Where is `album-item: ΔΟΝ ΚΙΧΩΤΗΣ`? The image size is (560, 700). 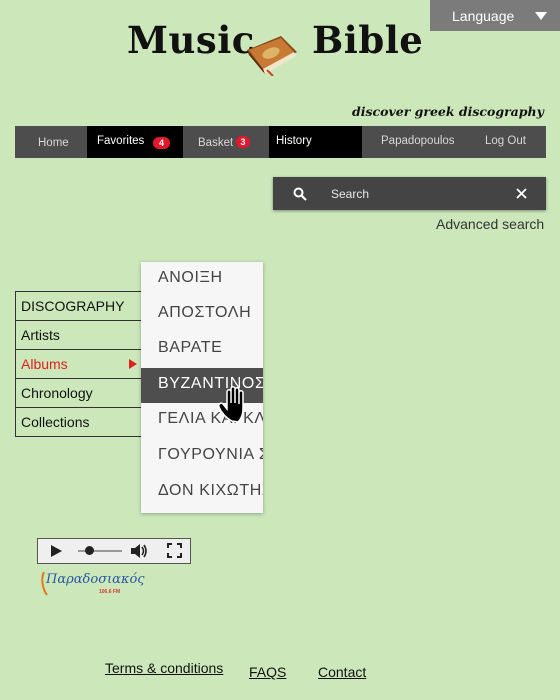 album-item: ΔΟΝ ΚΙΧΩΤΗΣ is located at coordinates (202, 492).